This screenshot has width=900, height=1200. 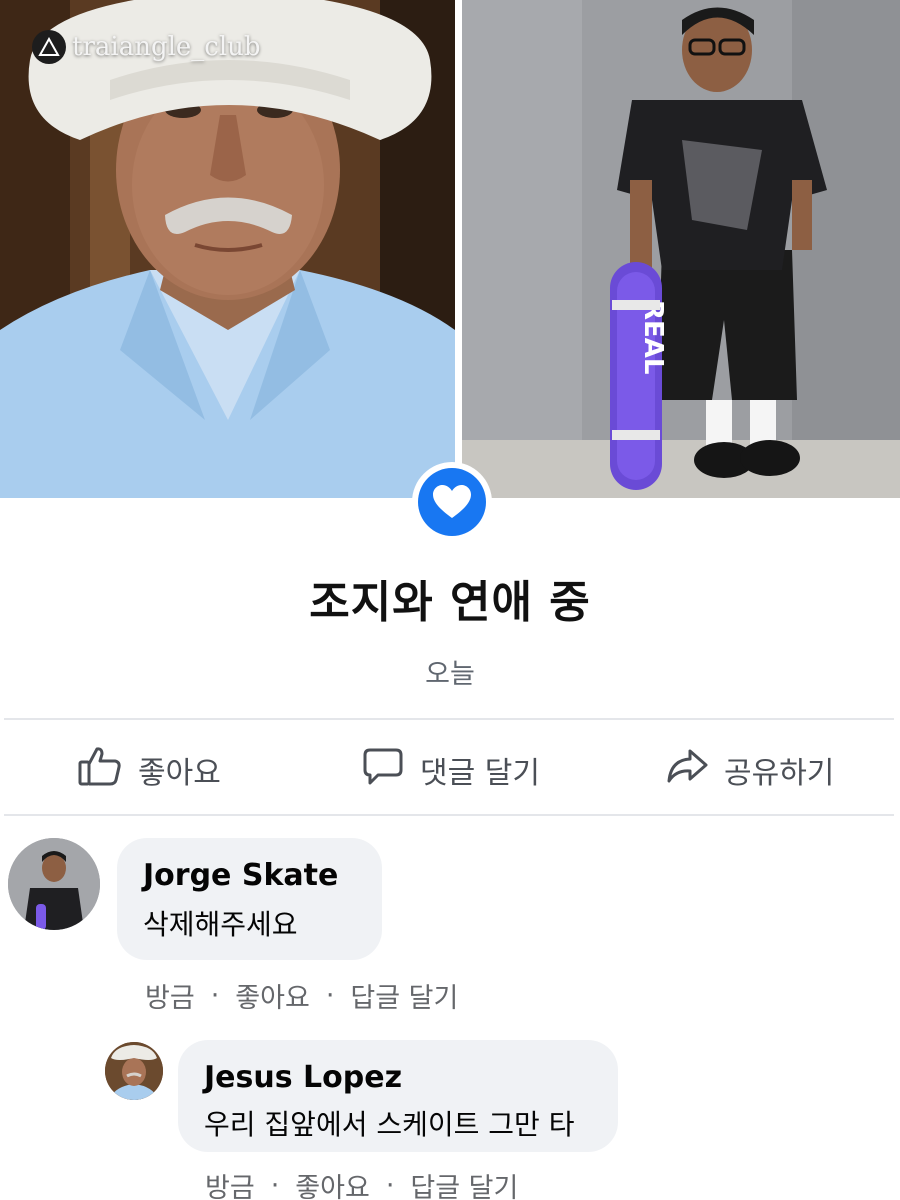 I want to click on reply-time: 방금, so click(x=230, y=1186).